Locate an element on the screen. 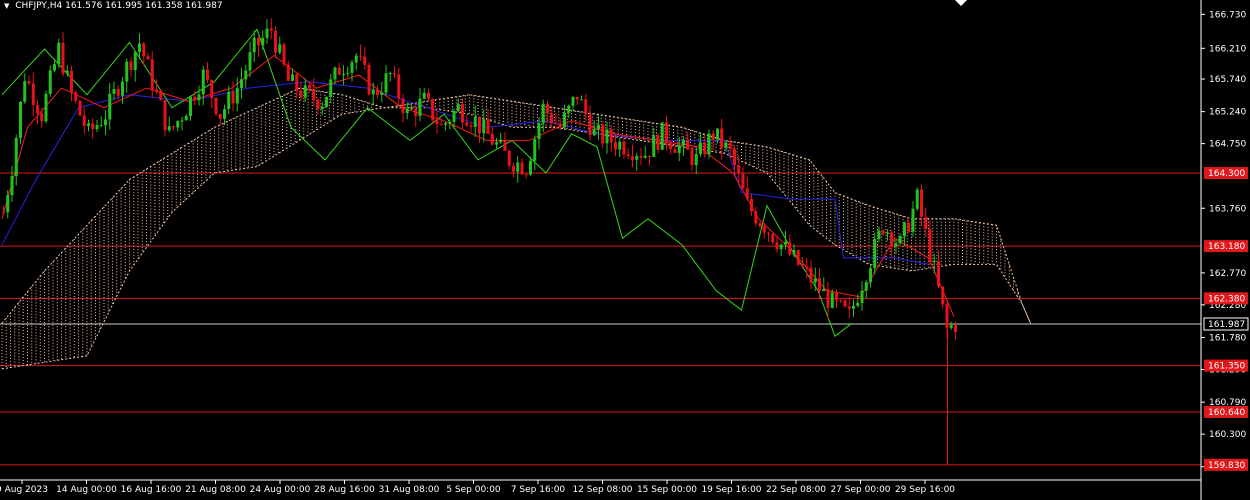 The width and height of the screenshot is (1250, 500). time-tick-label: 5 Sep 00:00 is located at coordinates (473, 490).